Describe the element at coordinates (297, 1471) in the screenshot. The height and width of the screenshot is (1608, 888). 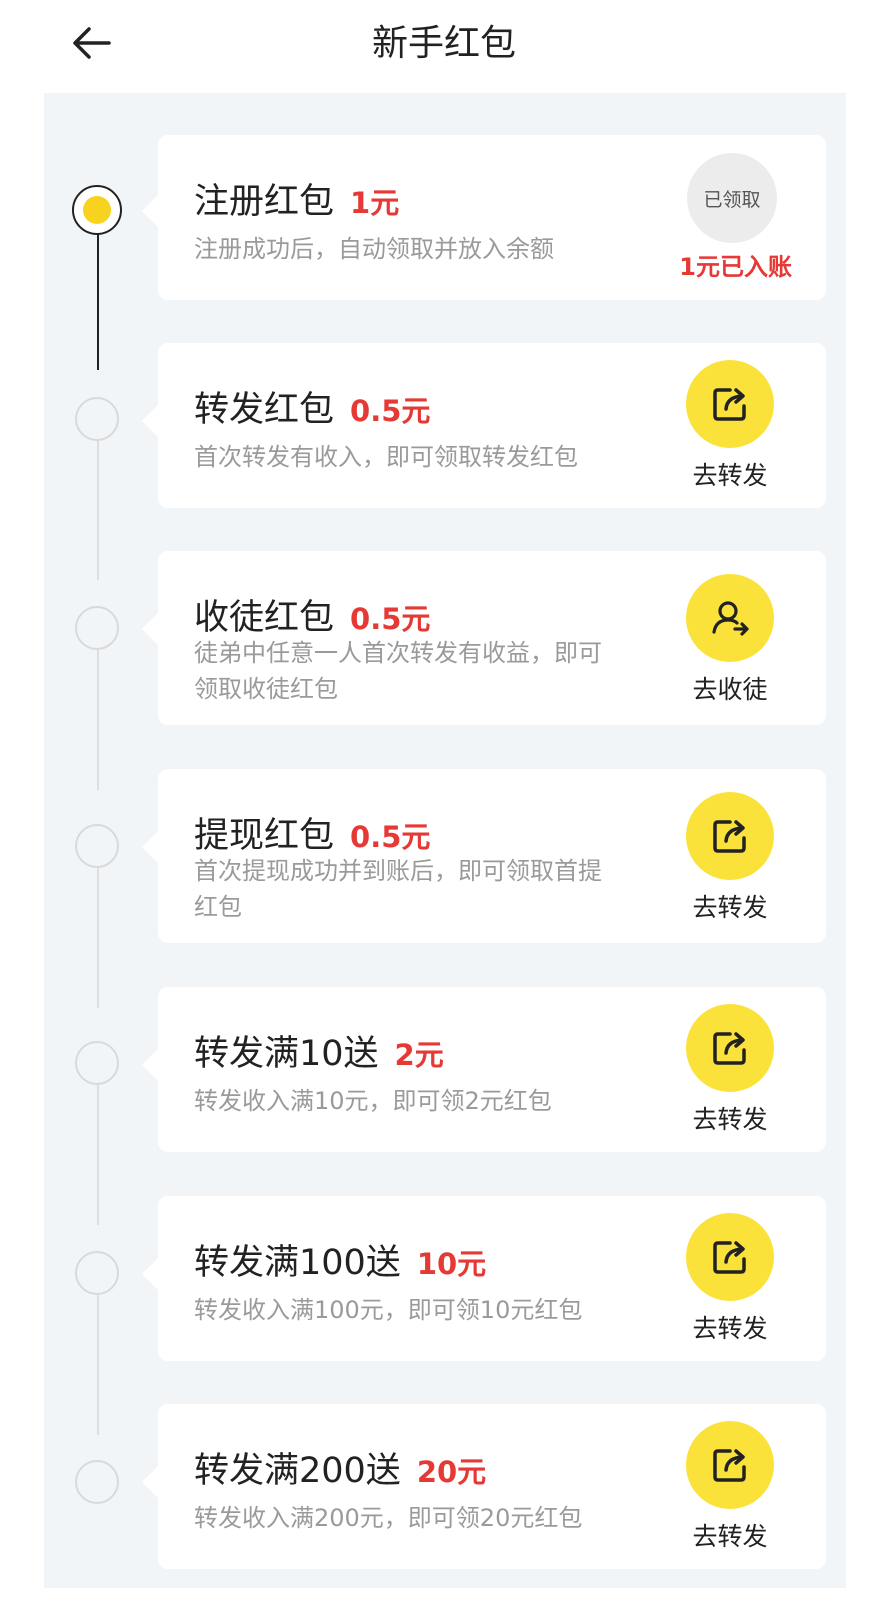
I see `reward-name: 转发满200送` at that location.